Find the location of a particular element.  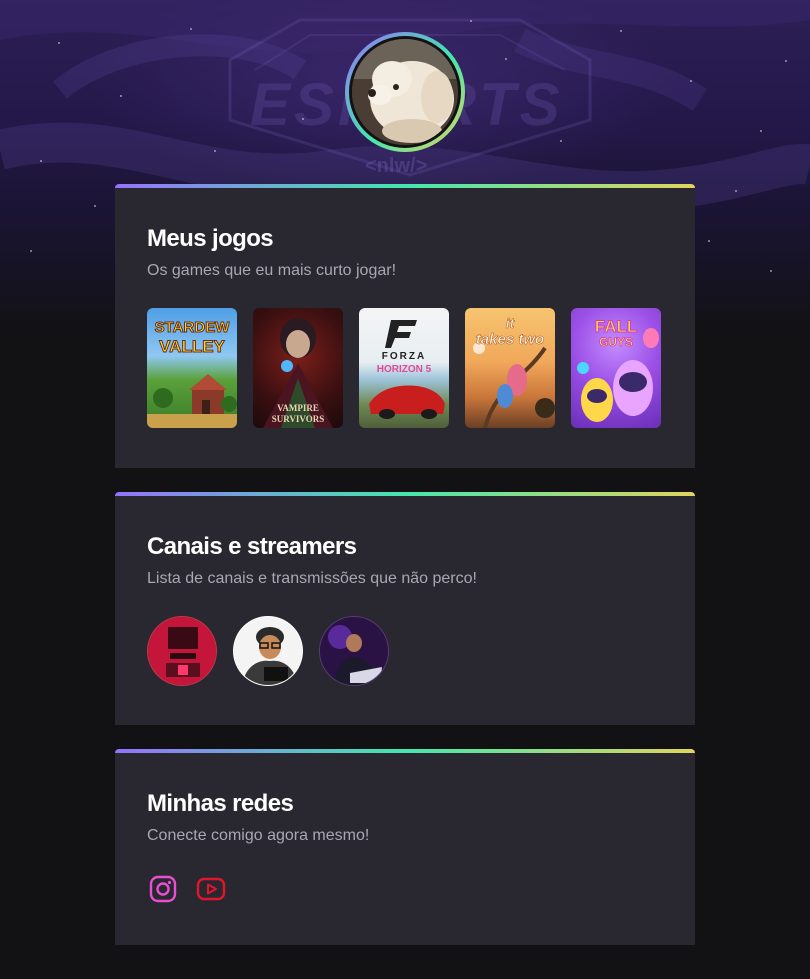

game-title-line2: GUYS is located at coordinates (616, 342).